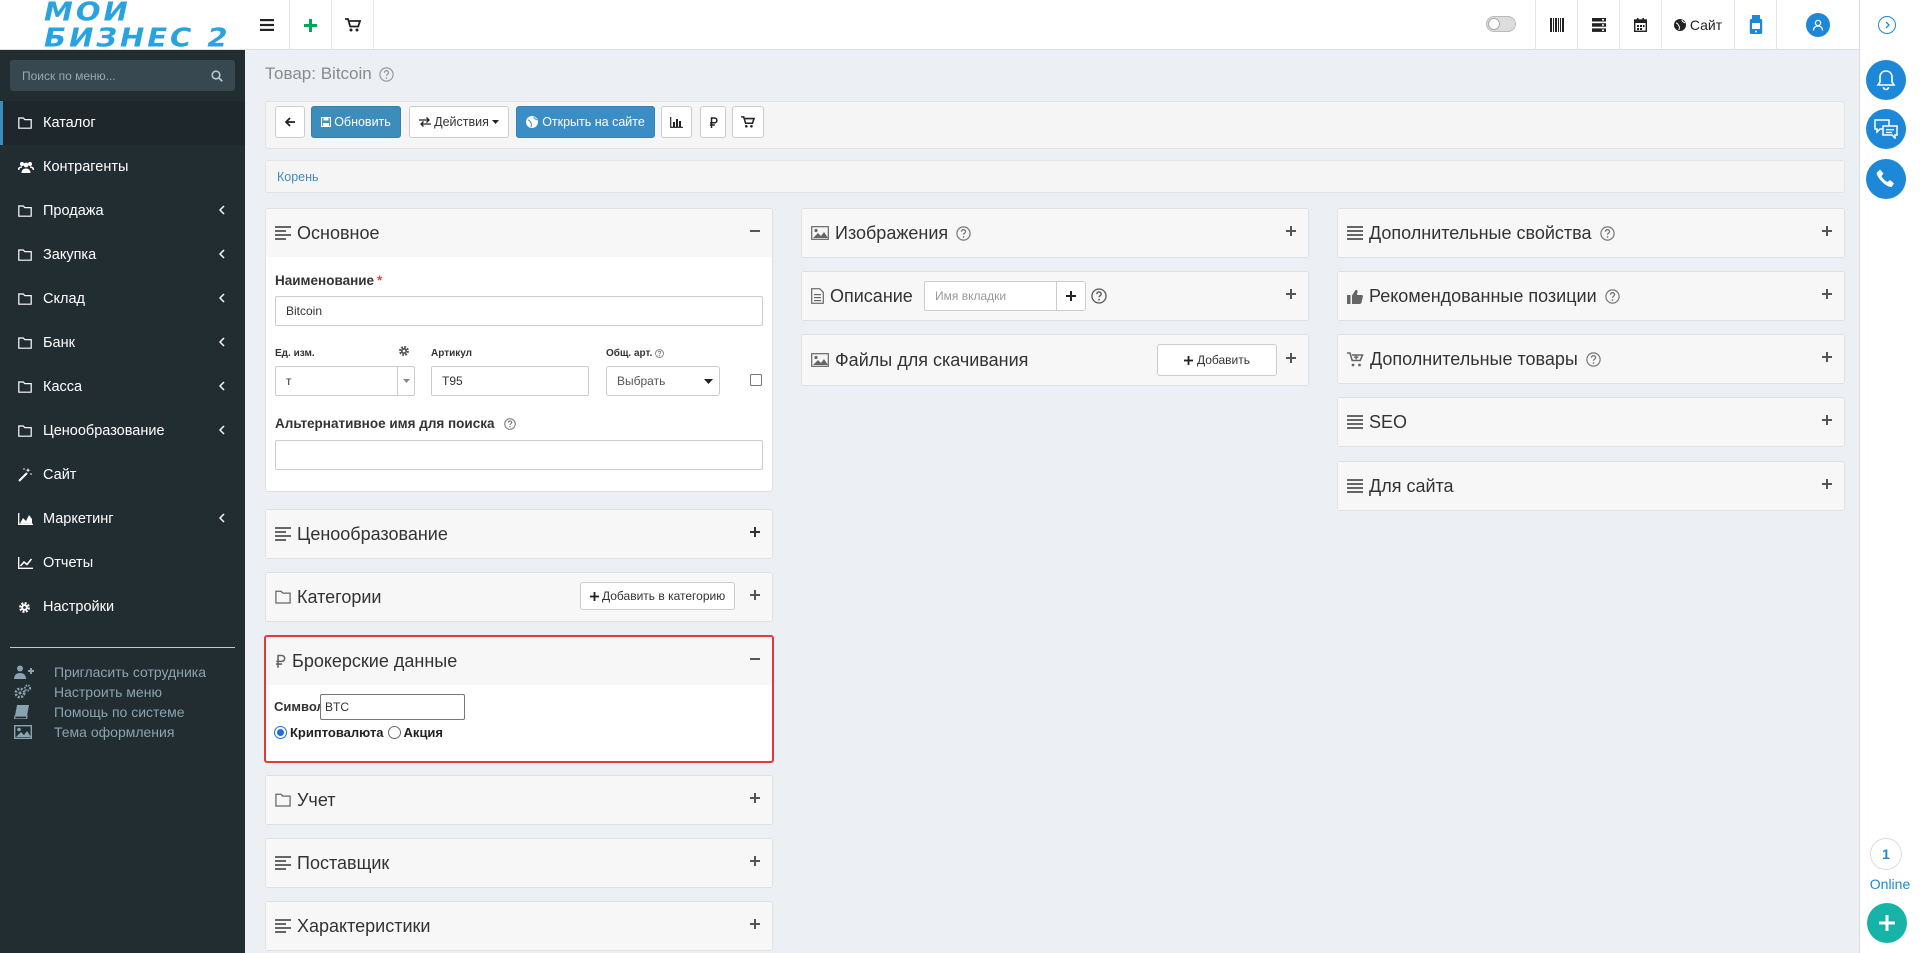 The width and height of the screenshot is (1920, 953). Describe the element at coordinates (1055, 360) in the screenshot. I see `panel-downloads: Файлы для скачивания Добавить` at that location.